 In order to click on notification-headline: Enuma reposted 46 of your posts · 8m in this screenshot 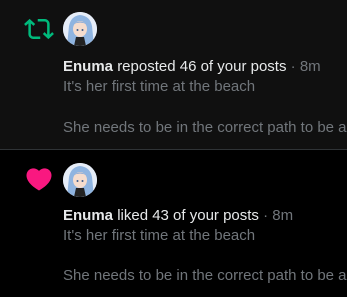, I will do `click(192, 67)`.